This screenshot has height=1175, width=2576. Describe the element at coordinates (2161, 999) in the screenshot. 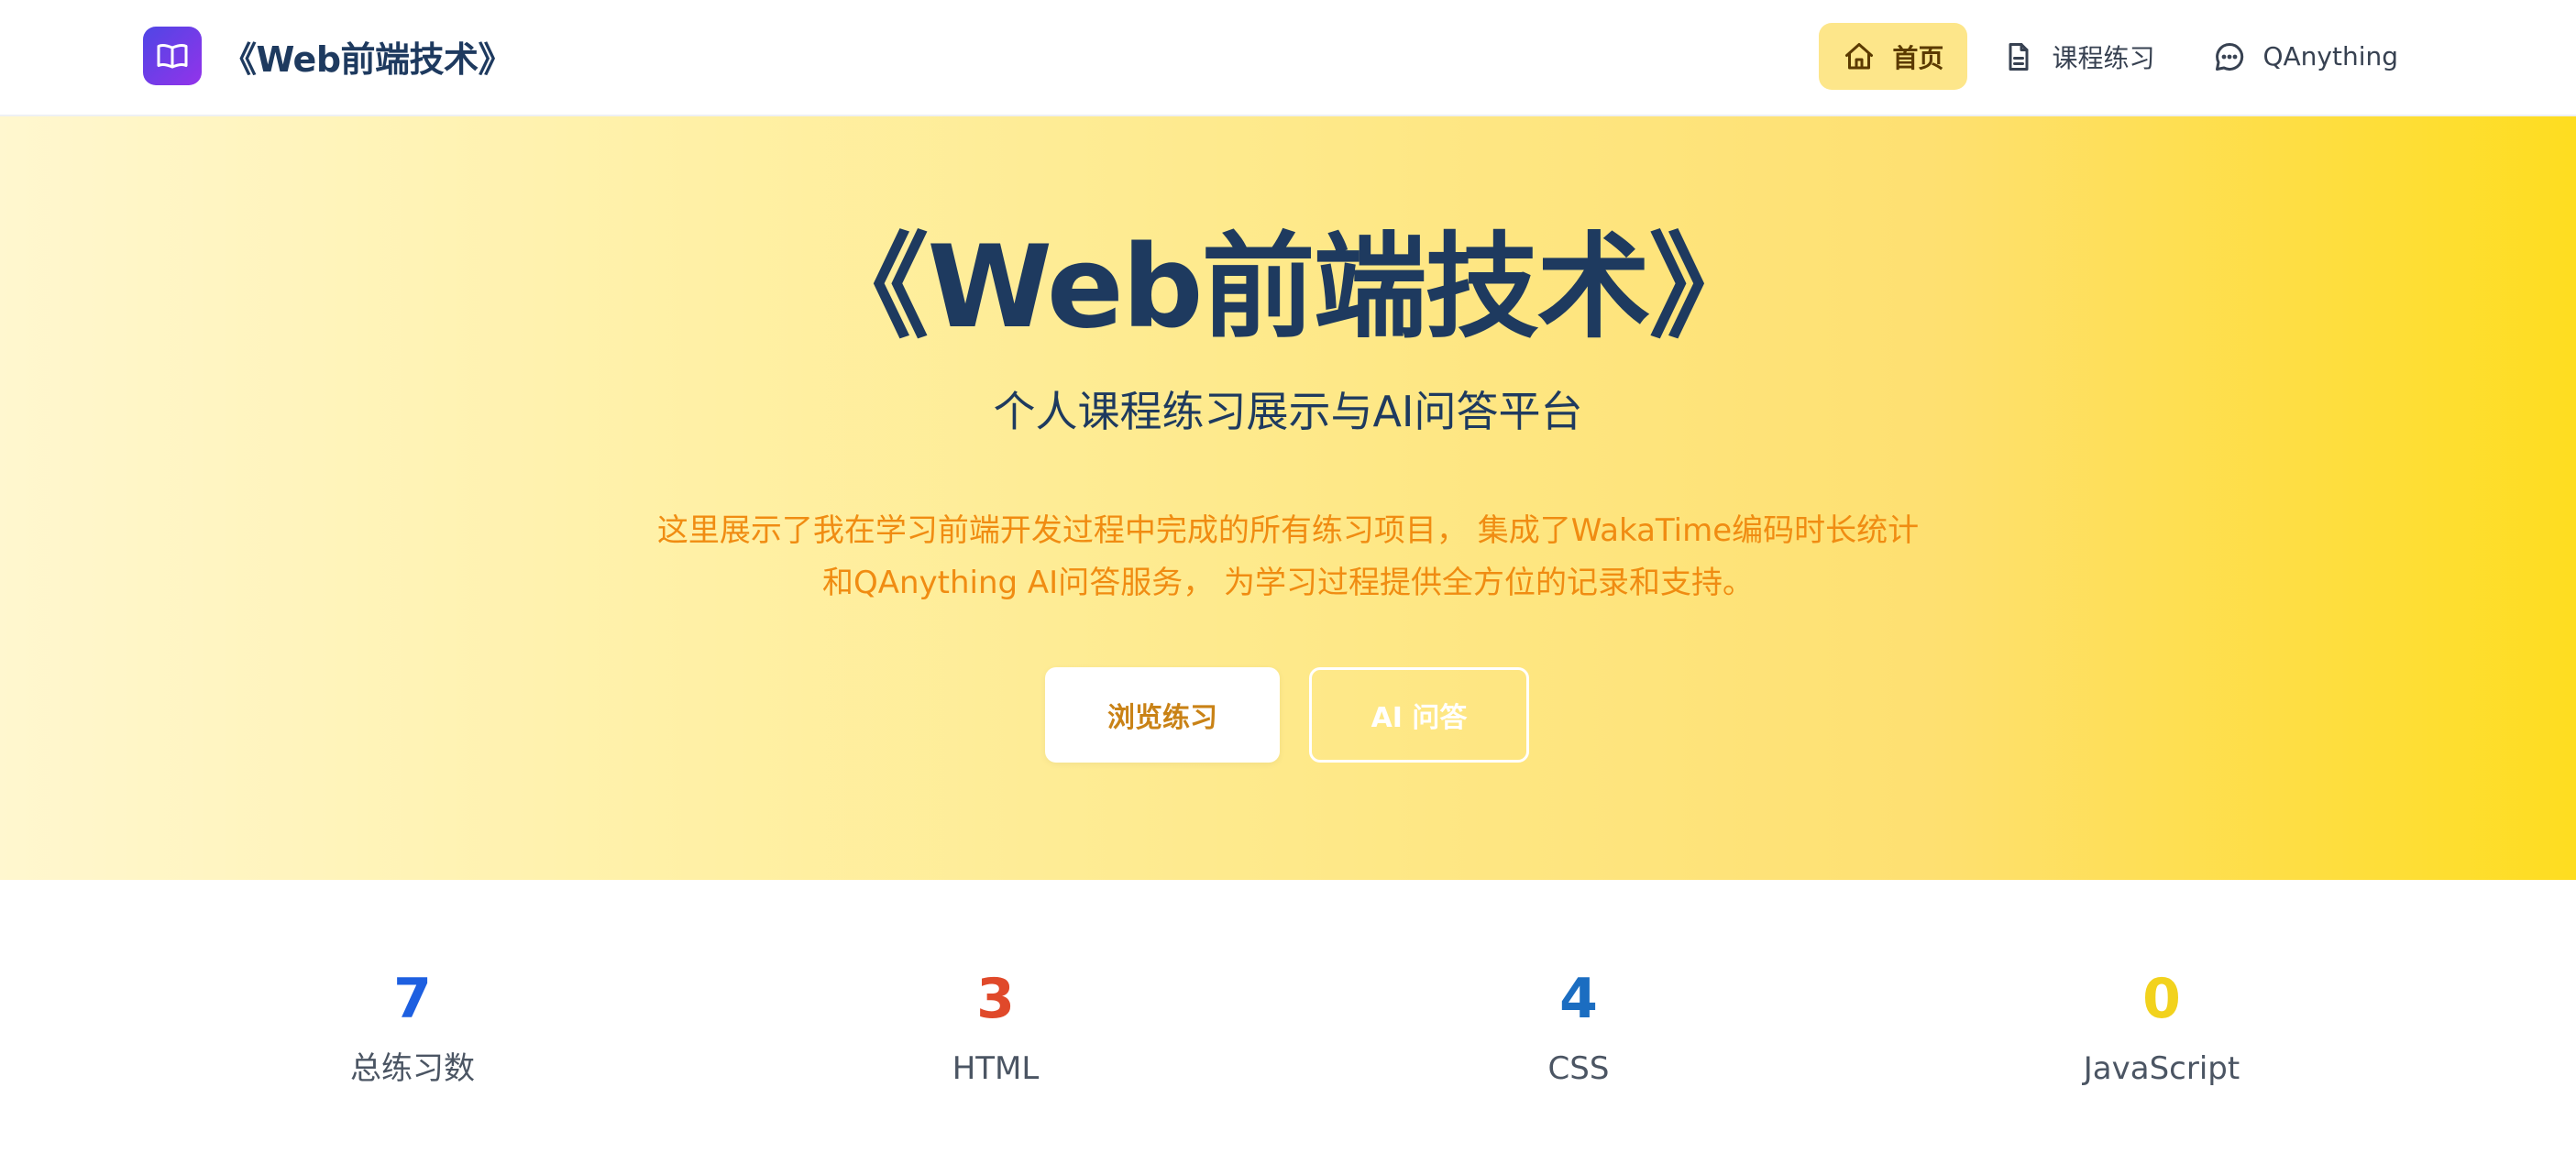

I see `stat-value: 0` at that location.